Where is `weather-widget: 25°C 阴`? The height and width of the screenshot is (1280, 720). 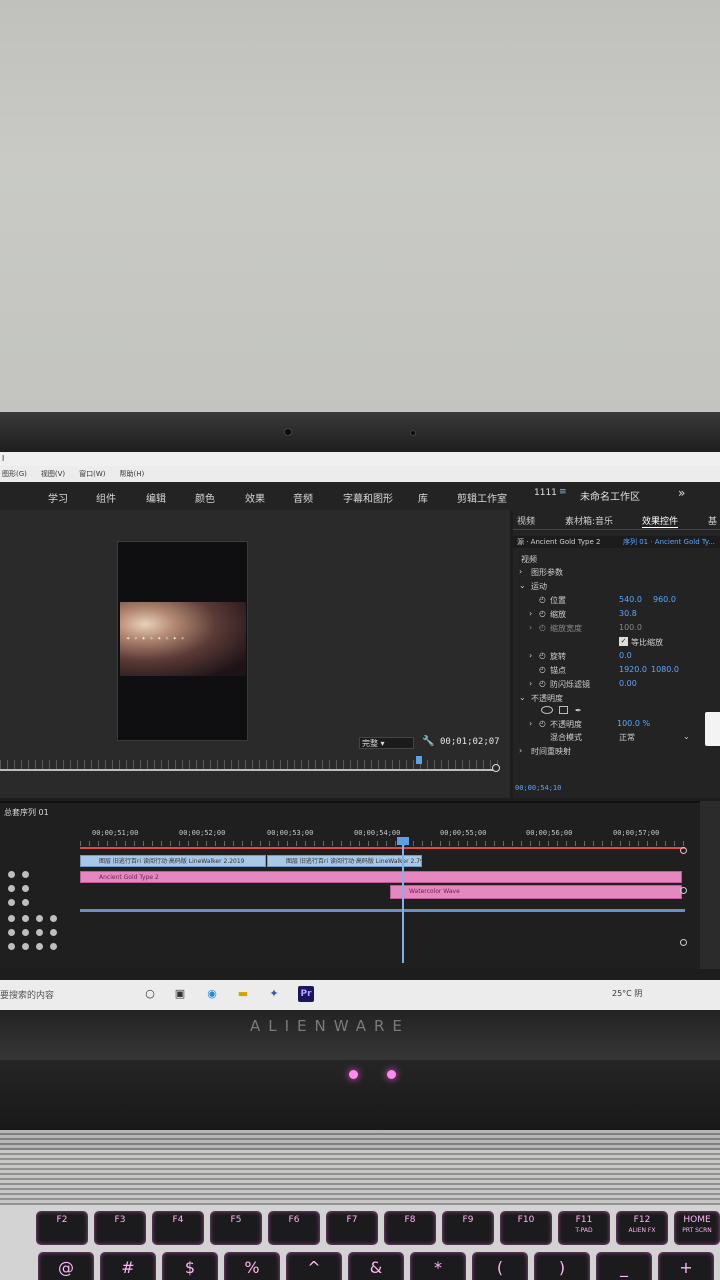
weather-widget: 25°C 阴 is located at coordinates (627, 993).